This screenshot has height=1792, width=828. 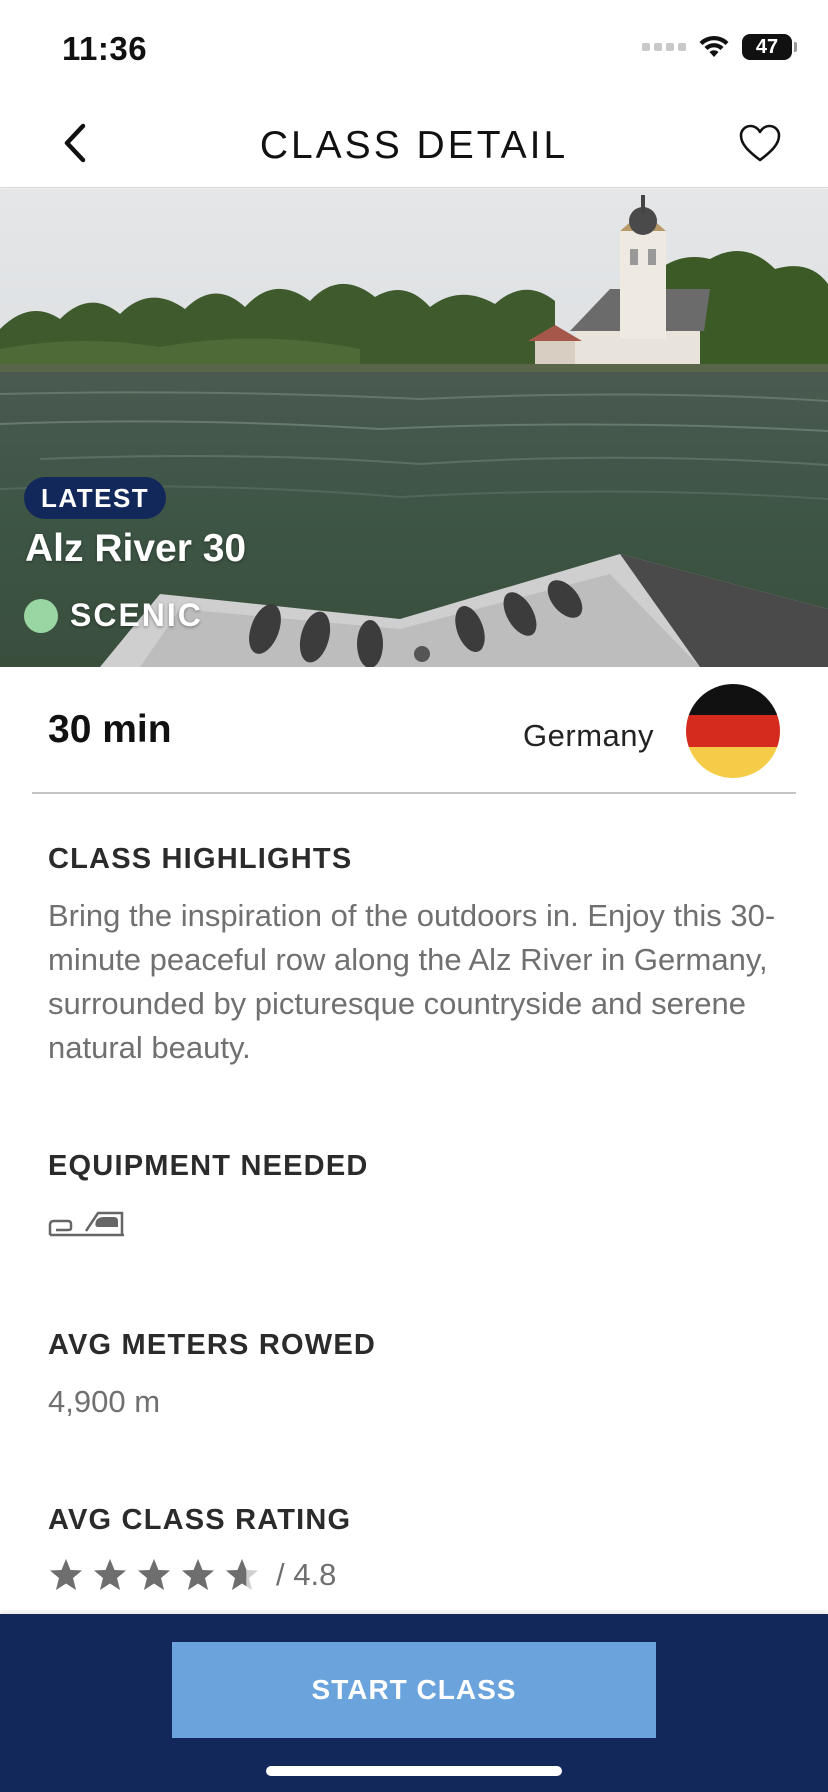 I want to click on rating-value: / 4.8, so click(x=306, y=1574).